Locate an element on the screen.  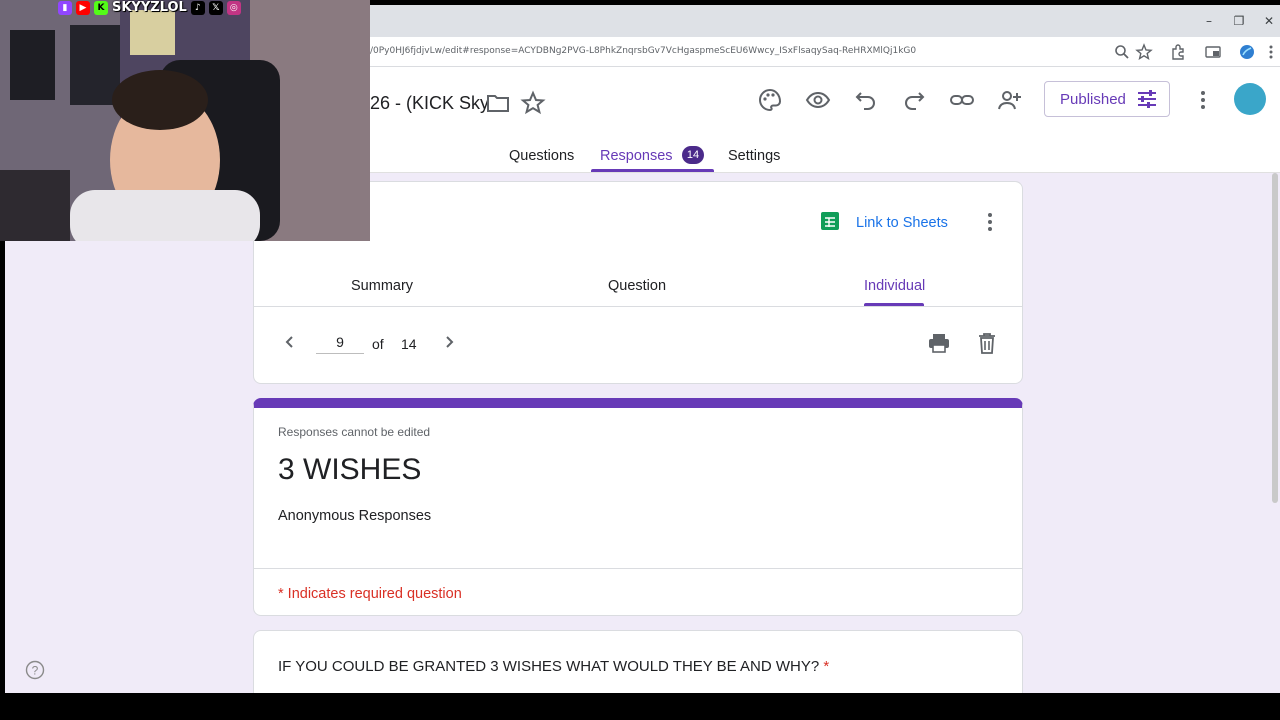
publish-button: Published is located at coordinates (1107, 99).